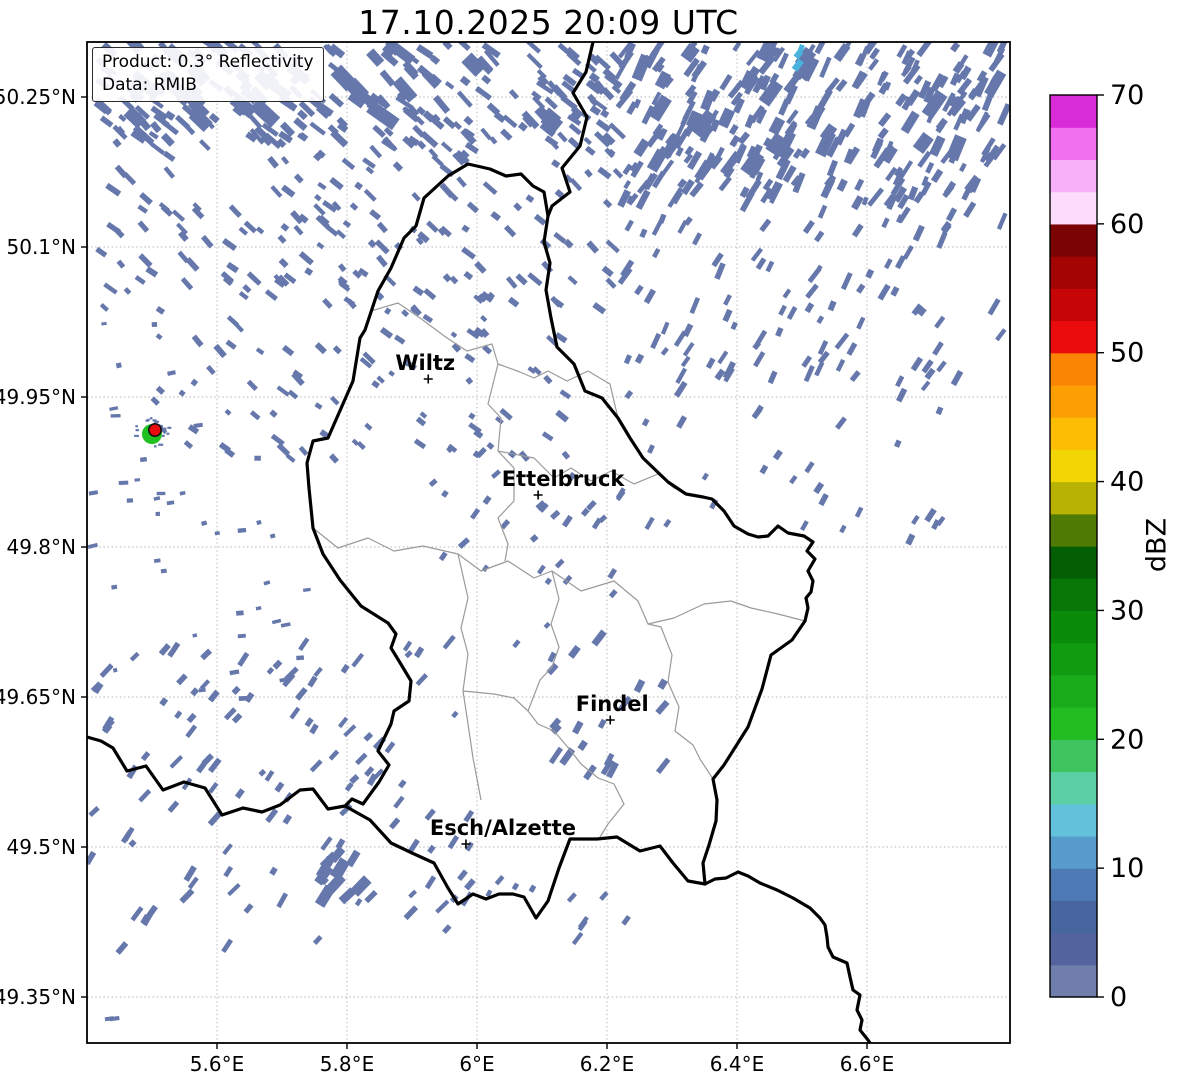 This screenshot has height=1081, width=1184. I want to click on colorbar-tick-label: 20, so click(1127, 739).